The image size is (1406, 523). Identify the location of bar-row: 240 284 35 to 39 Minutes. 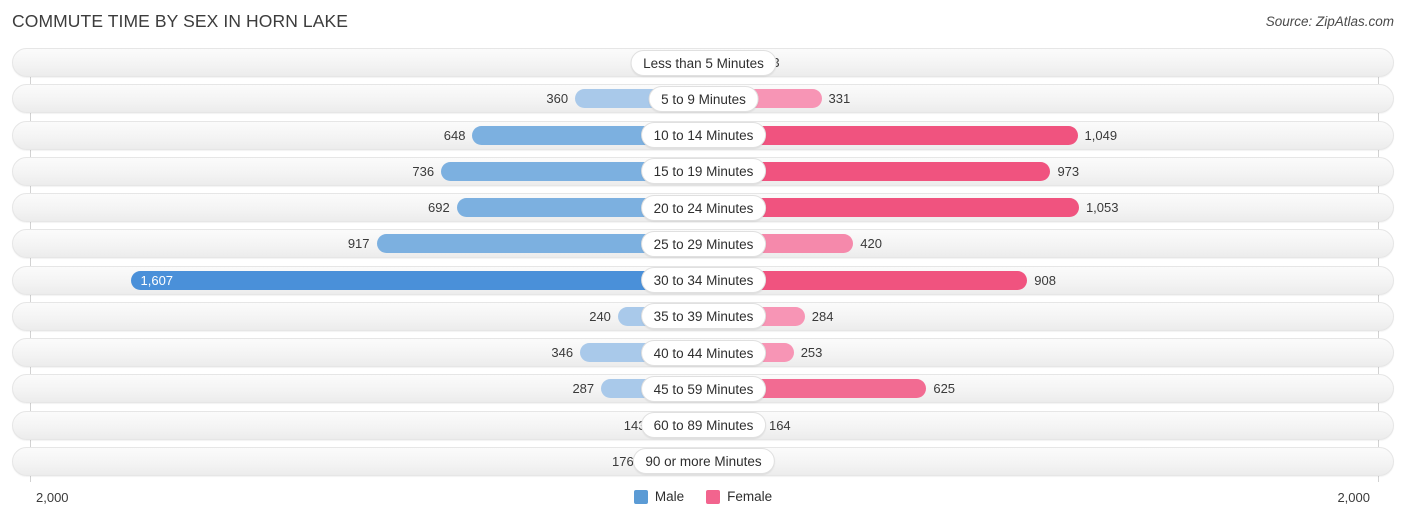
(703, 317).